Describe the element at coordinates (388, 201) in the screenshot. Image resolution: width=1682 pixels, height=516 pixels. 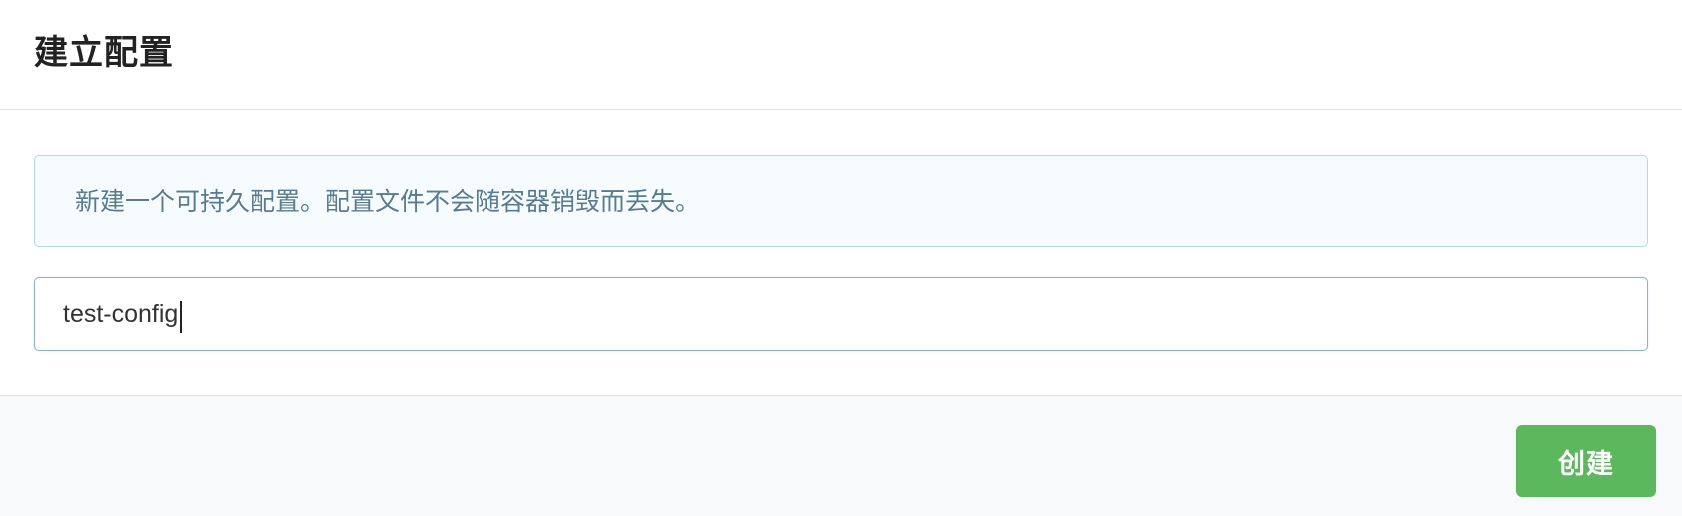
I see `info-message: 新建一个可持久配置。配置文件不会随容器销毁而丢失。` at that location.